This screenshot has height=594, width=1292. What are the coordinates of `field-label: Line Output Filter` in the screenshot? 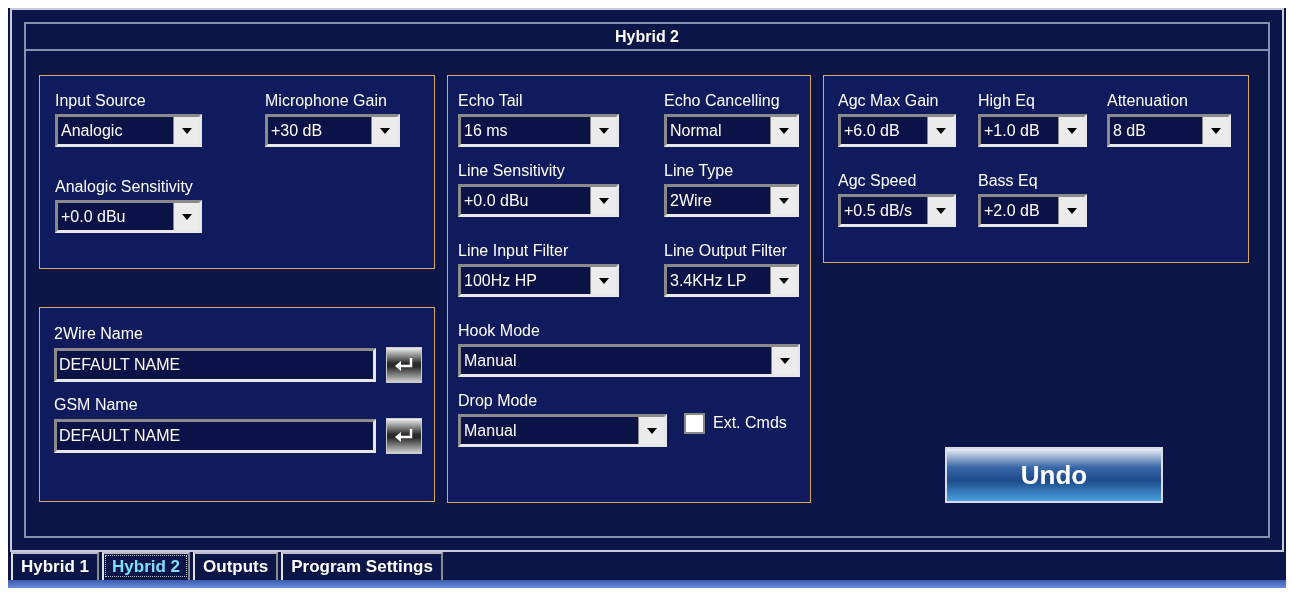 It's located at (726, 251).